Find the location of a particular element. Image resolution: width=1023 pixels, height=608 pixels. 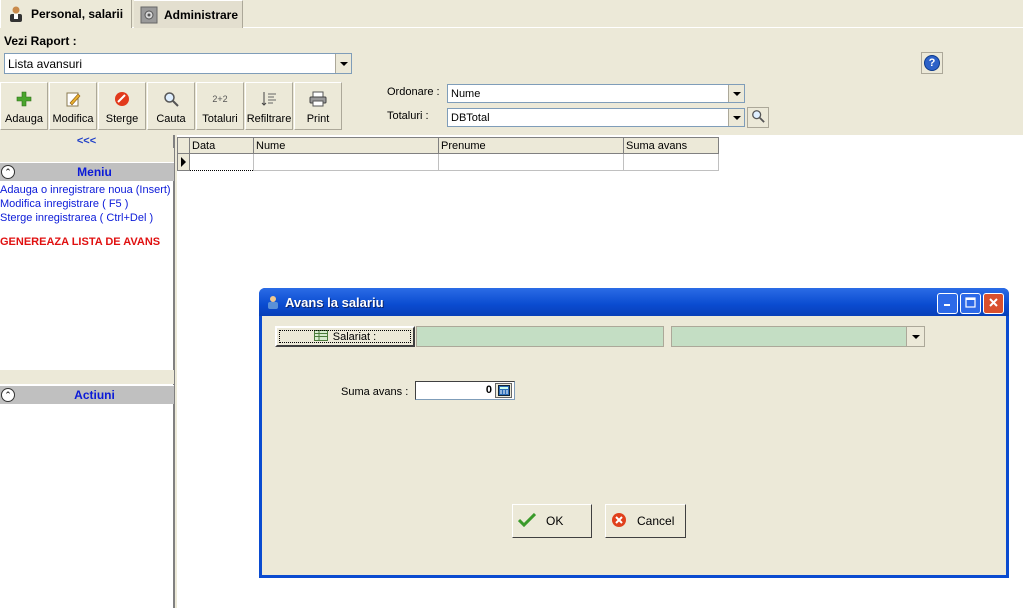

actiuni-header: ⌃ Actiuni is located at coordinates (87, 394).